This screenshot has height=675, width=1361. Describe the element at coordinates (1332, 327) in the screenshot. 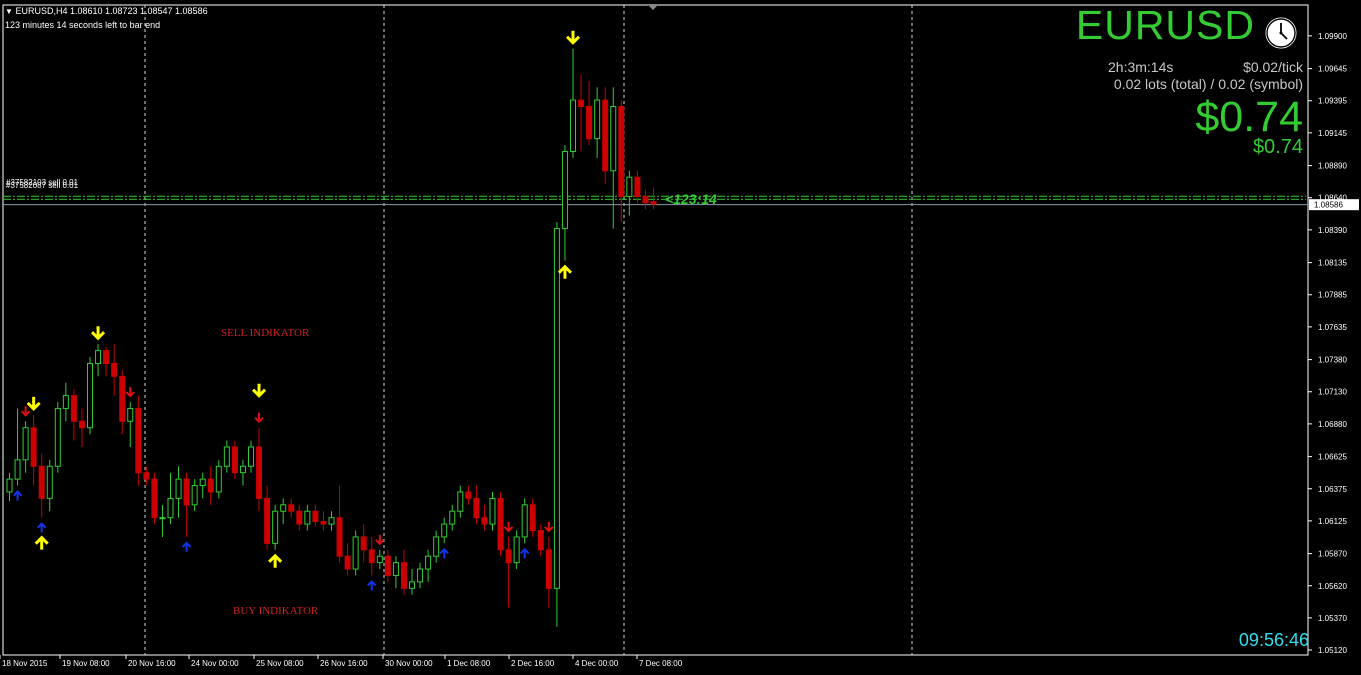

I see `price-tick-label: 1.07635` at that location.